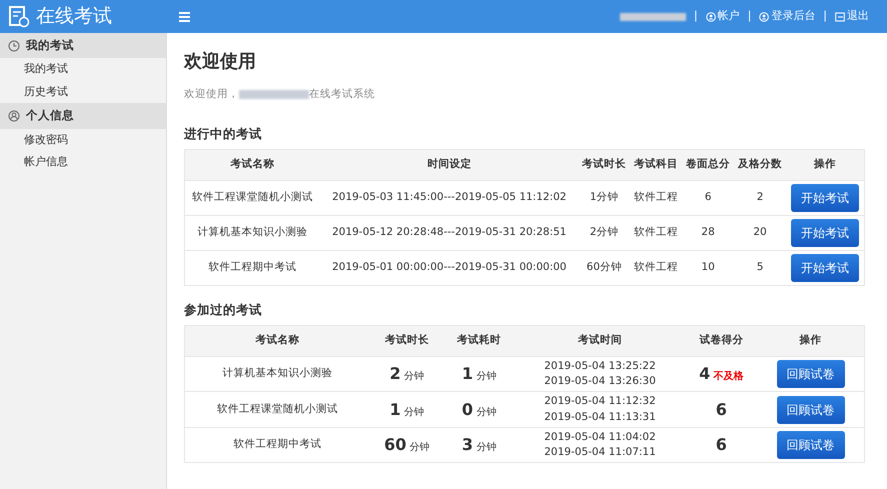  I want to click on table-cell: 60分钟, so click(604, 268).